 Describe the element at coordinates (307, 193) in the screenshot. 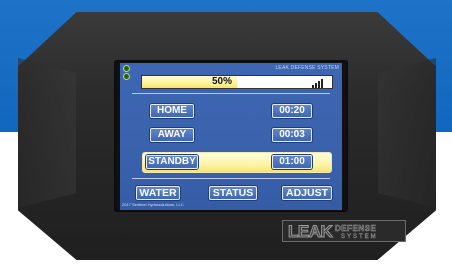

I see `adjust-button: ADJUST` at that location.